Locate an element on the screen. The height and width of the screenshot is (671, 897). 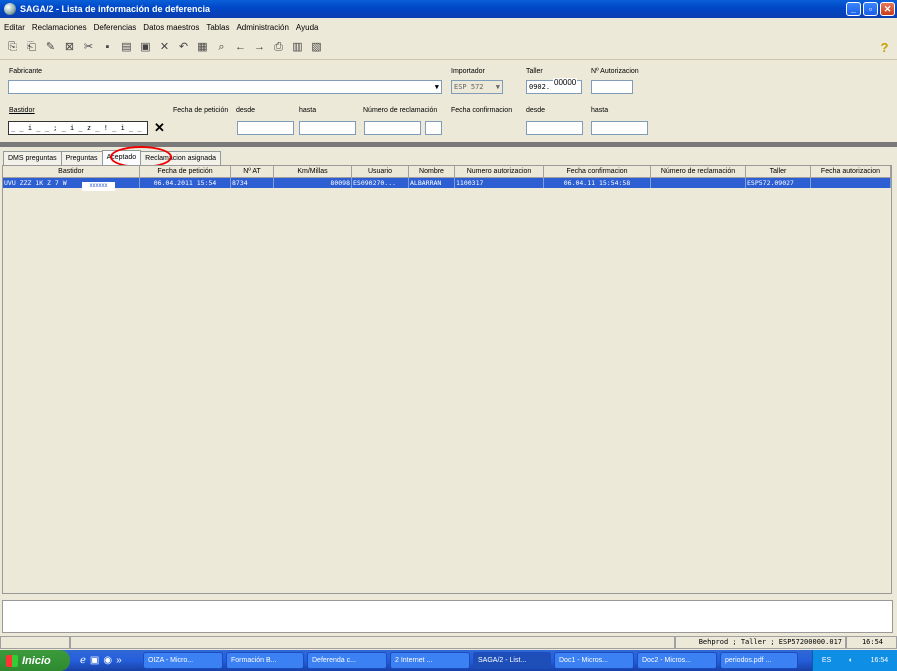
importador-select: ESP 572 ▼ is located at coordinates (477, 87).